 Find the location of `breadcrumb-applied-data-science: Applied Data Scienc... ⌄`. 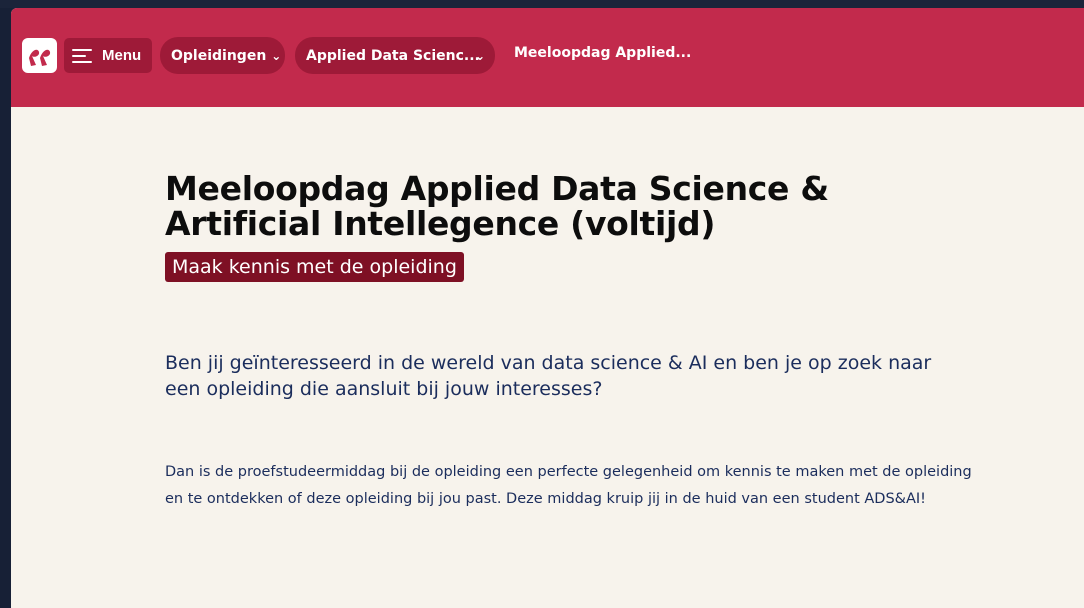

breadcrumb-applied-data-science: Applied Data Scienc... ⌄ is located at coordinates (395, 55).